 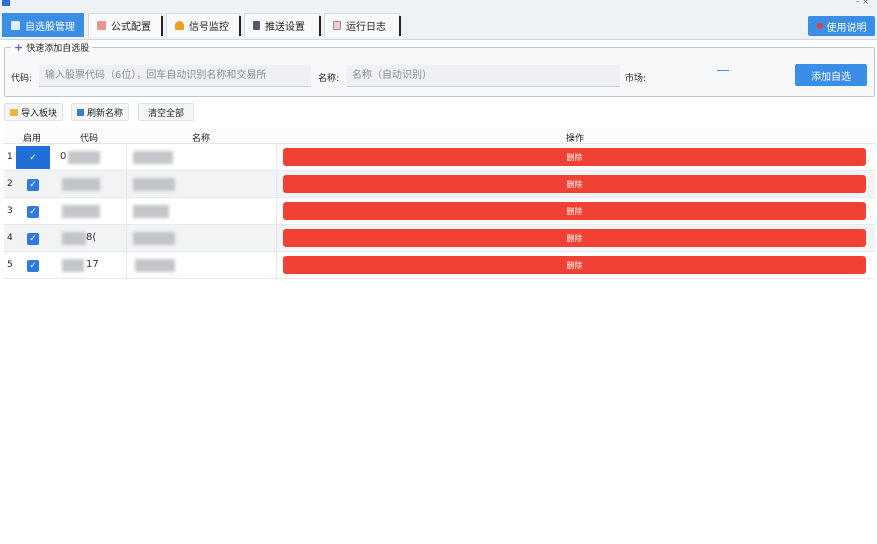 I want to click on window-title-bar: – ×, so click(x=438, y=5).